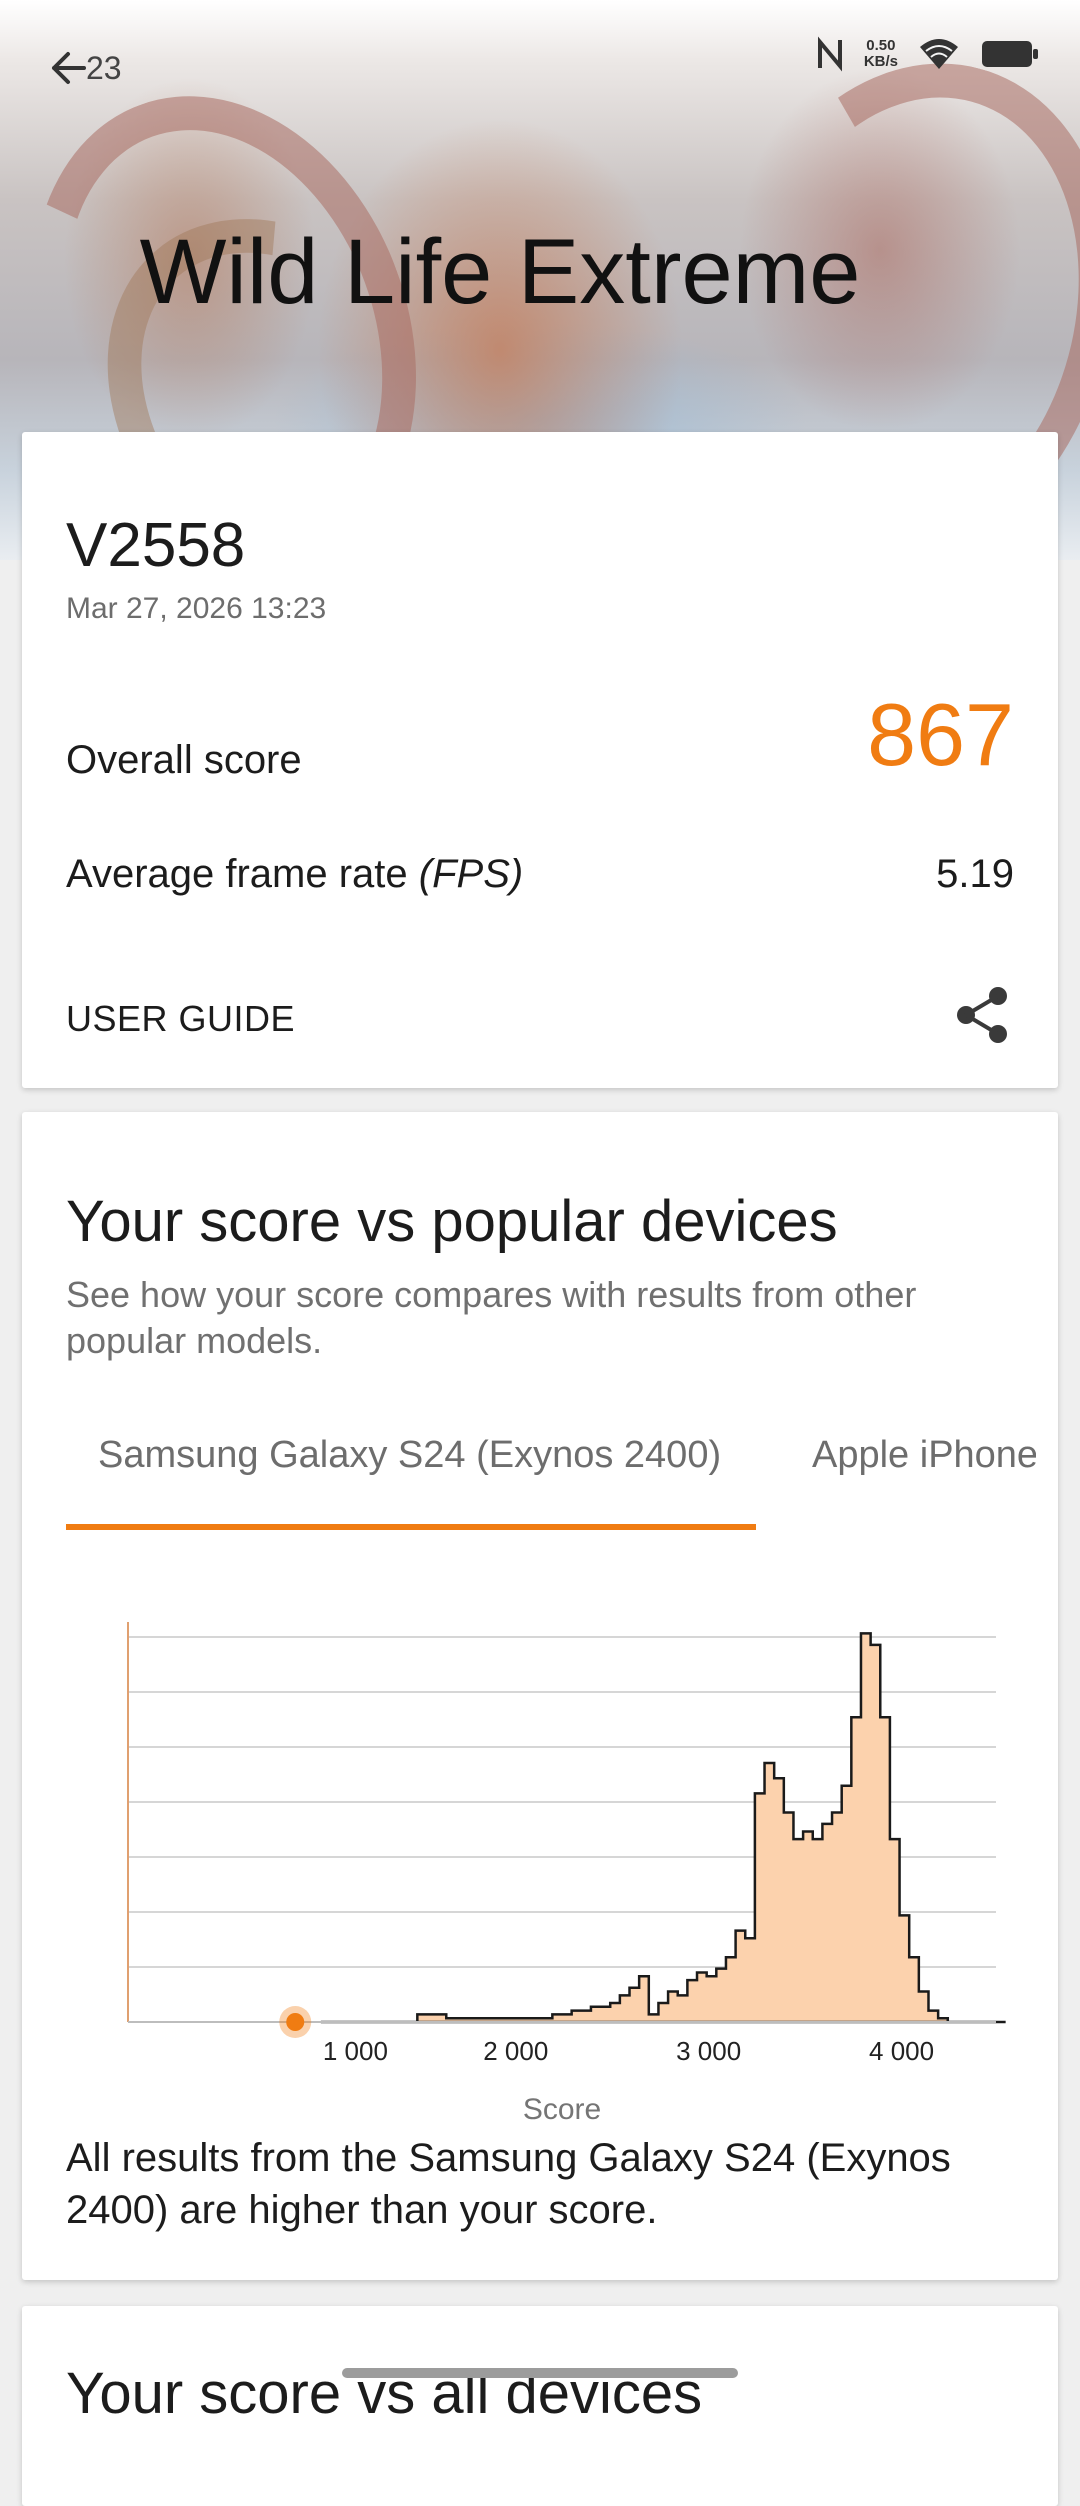 The height and width of the screenshot is (2506, 1080). I want to click on status-bar: 23 0.50 KB/s, so click(540, 65).